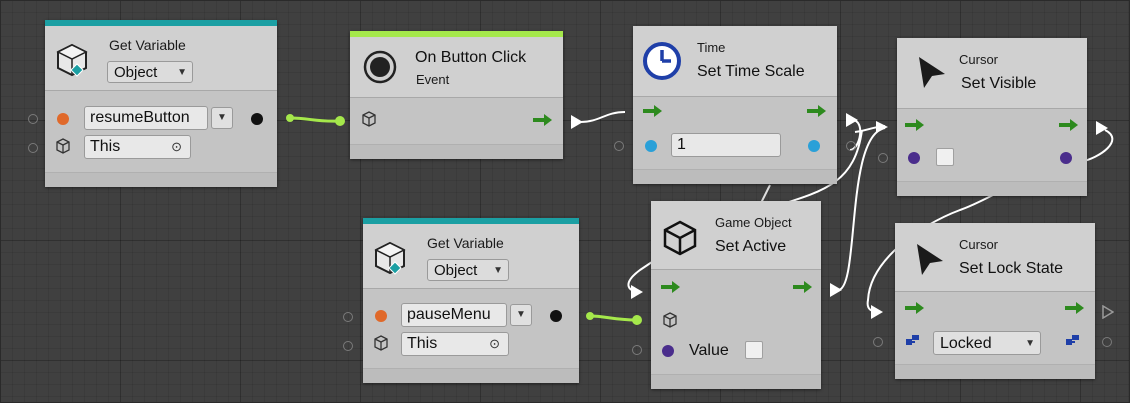 This screenshot has width=1130, height=403. Describe the element at coordinates (753, 222) in the screenshot. I see `node-category: Game Object` at that location.